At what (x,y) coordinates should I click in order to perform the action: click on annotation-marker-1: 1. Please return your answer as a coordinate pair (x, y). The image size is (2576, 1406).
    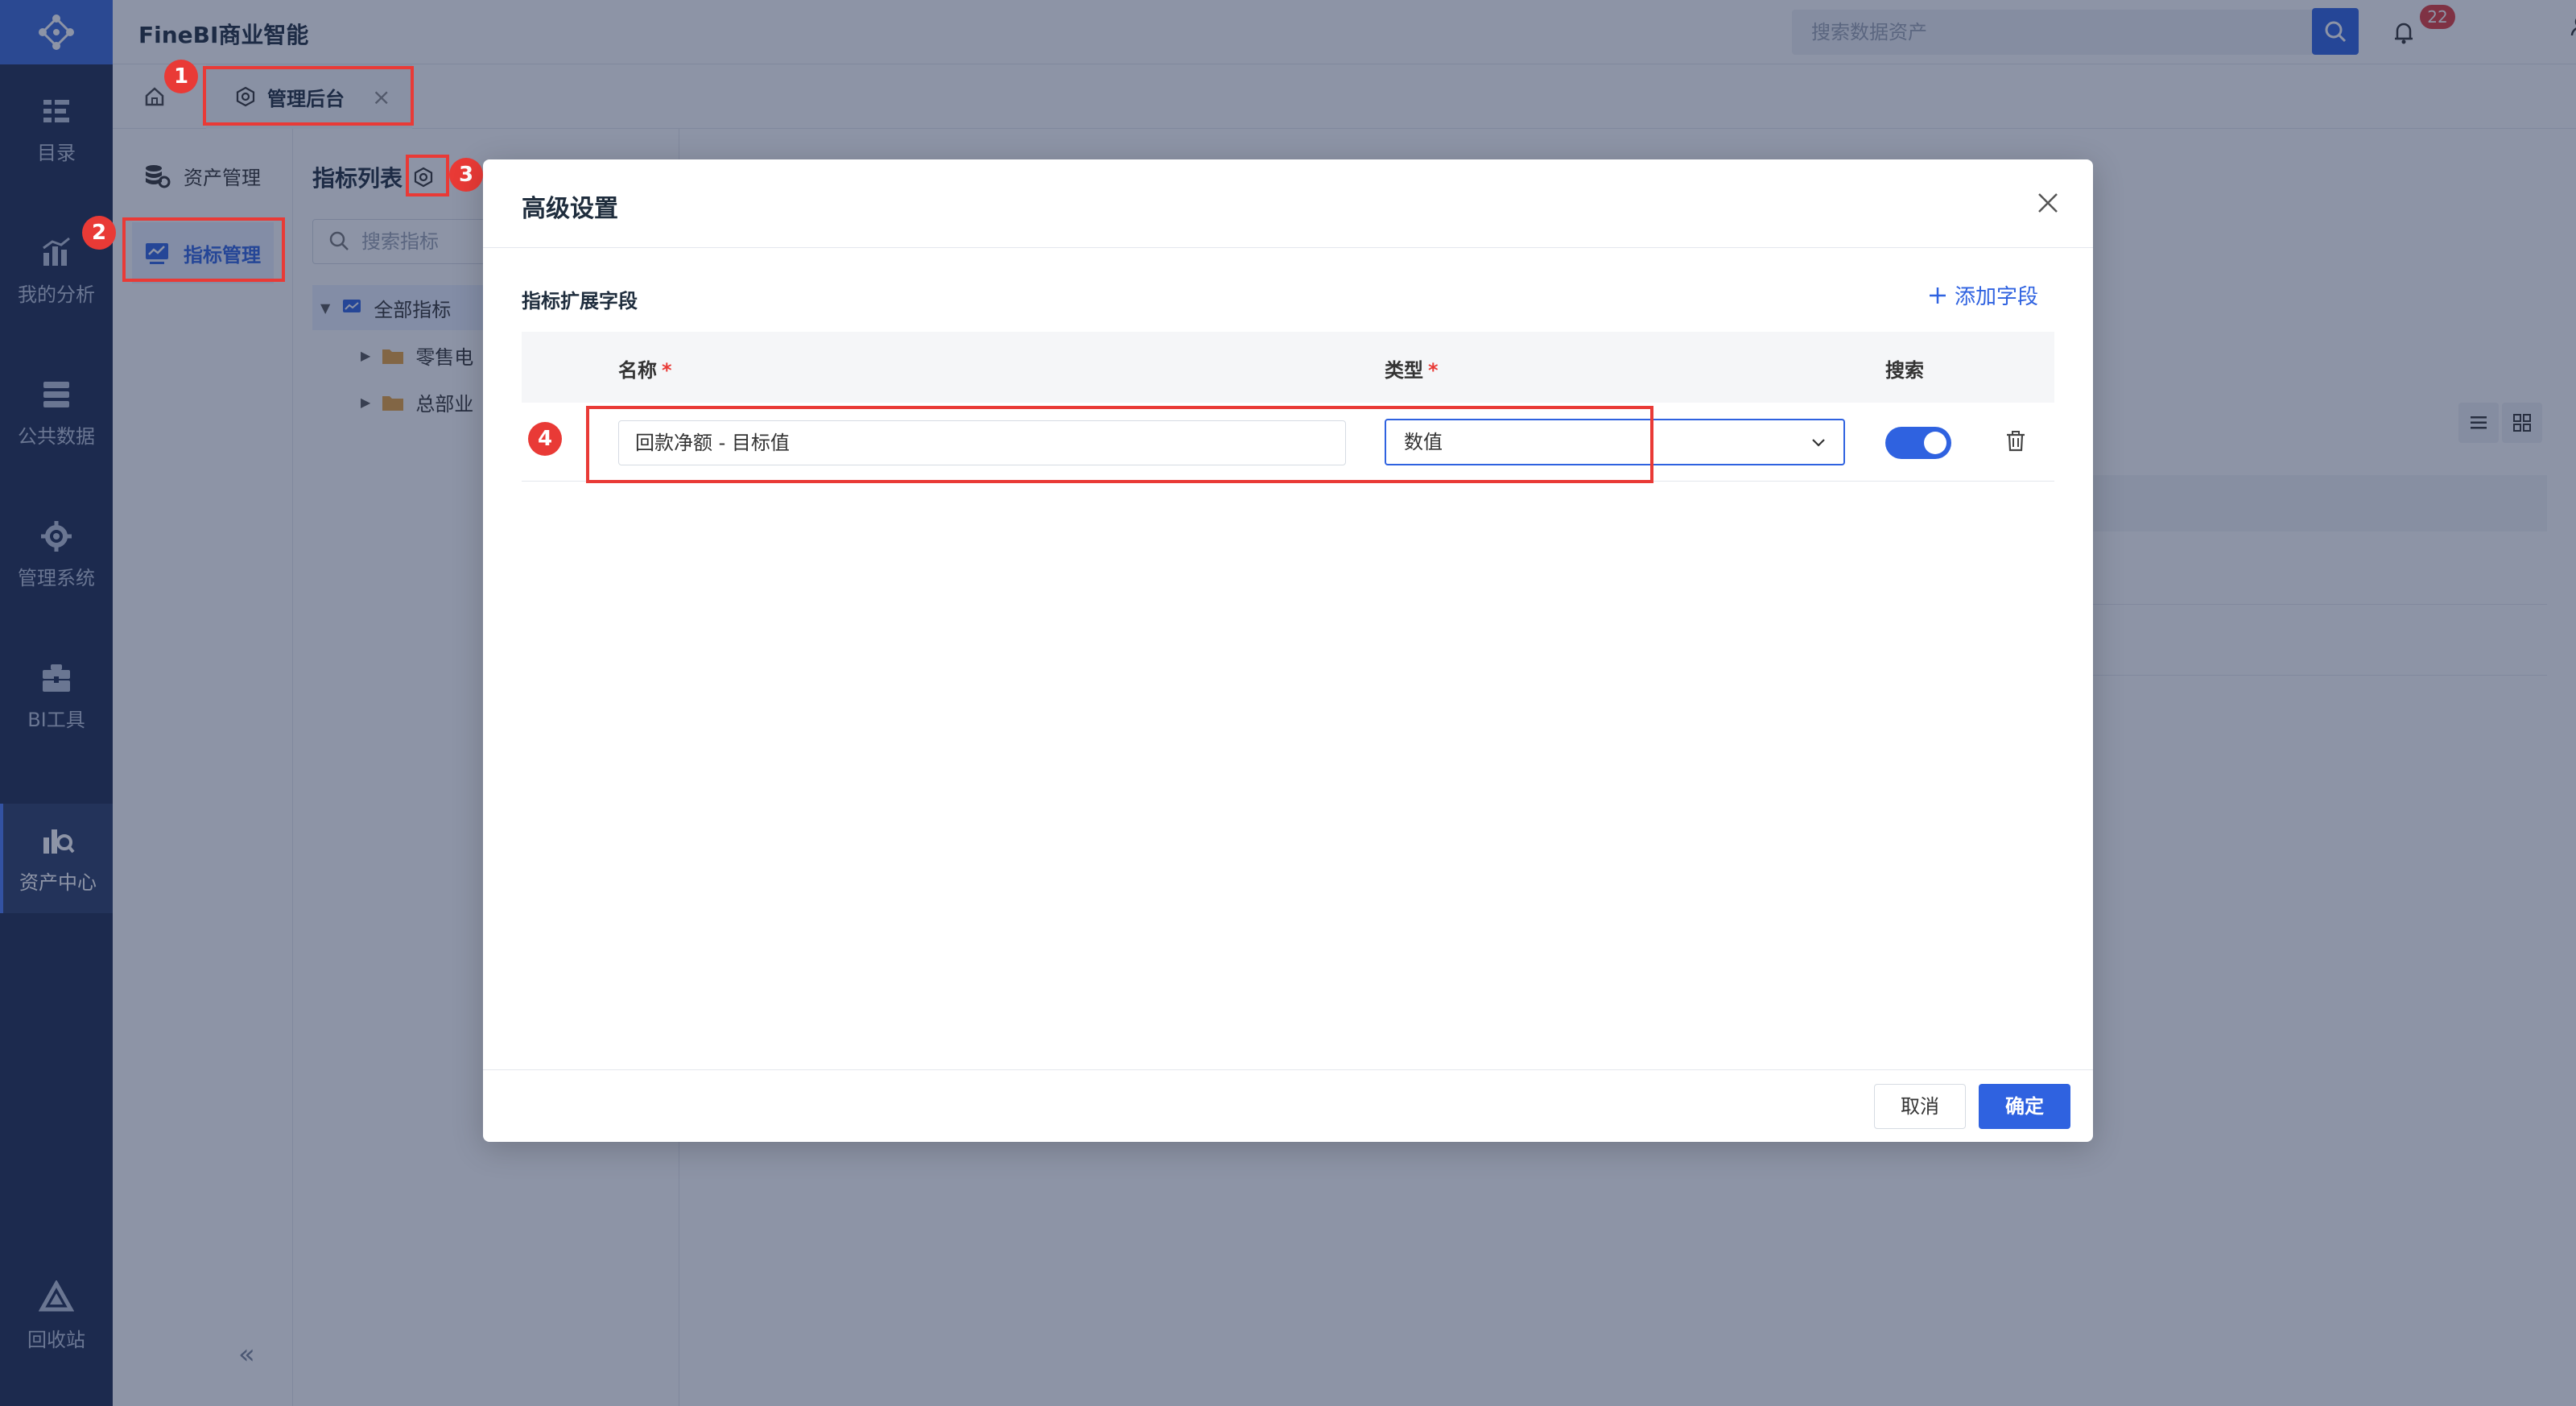
    Looking at the image, I should click on (181, 76).